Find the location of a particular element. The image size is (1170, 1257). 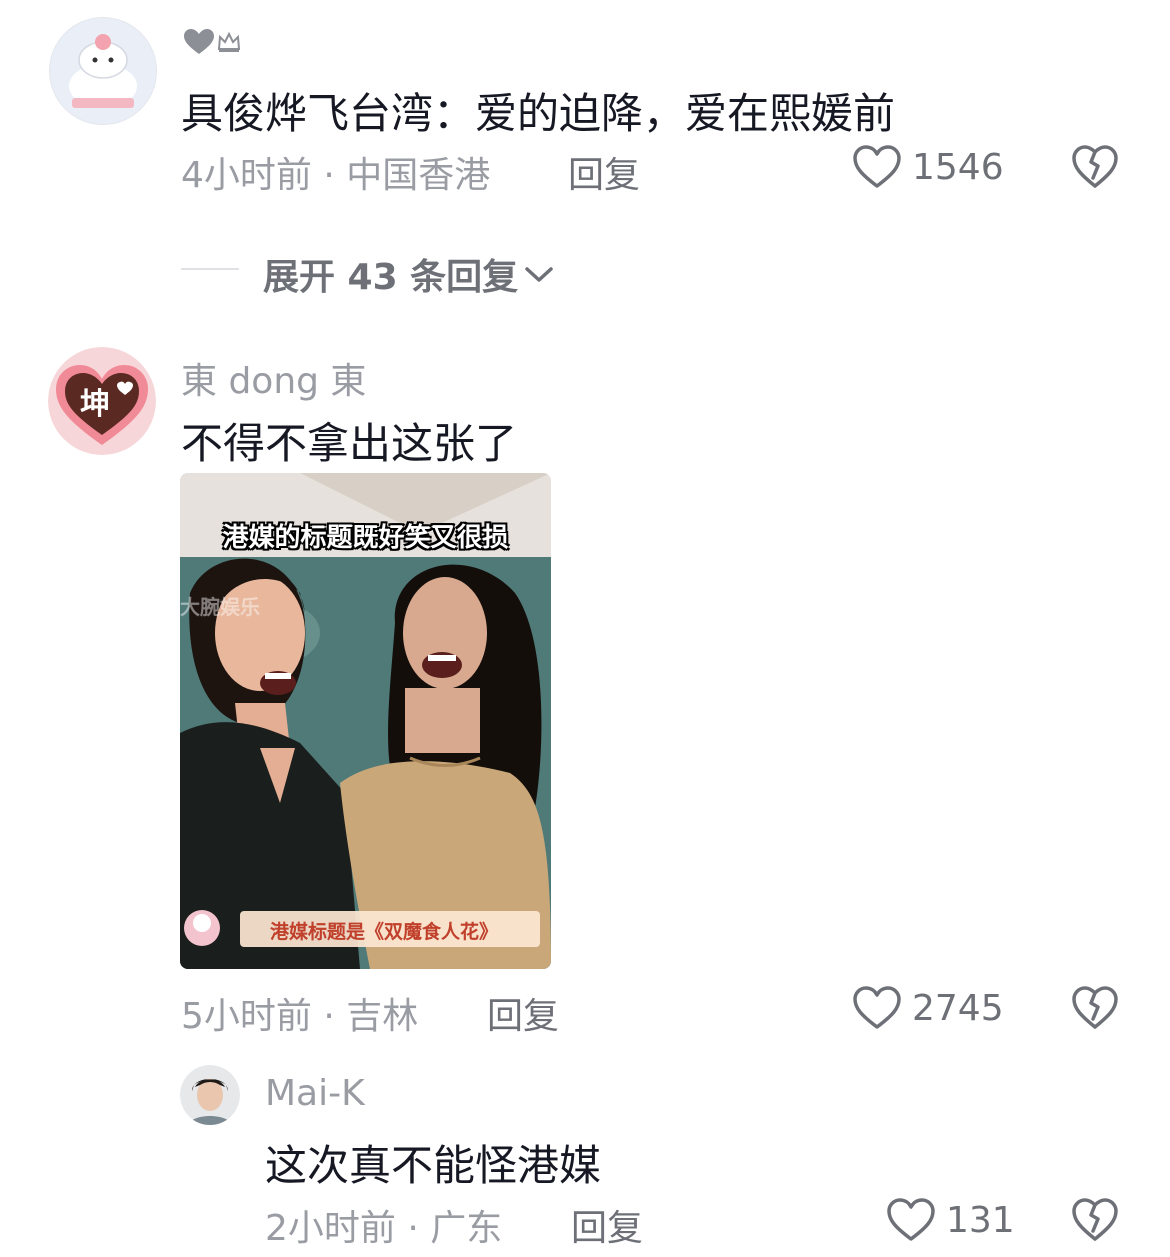

comment-meta: 5小时前 · 吉林 is located at coordinates (300, 1016).